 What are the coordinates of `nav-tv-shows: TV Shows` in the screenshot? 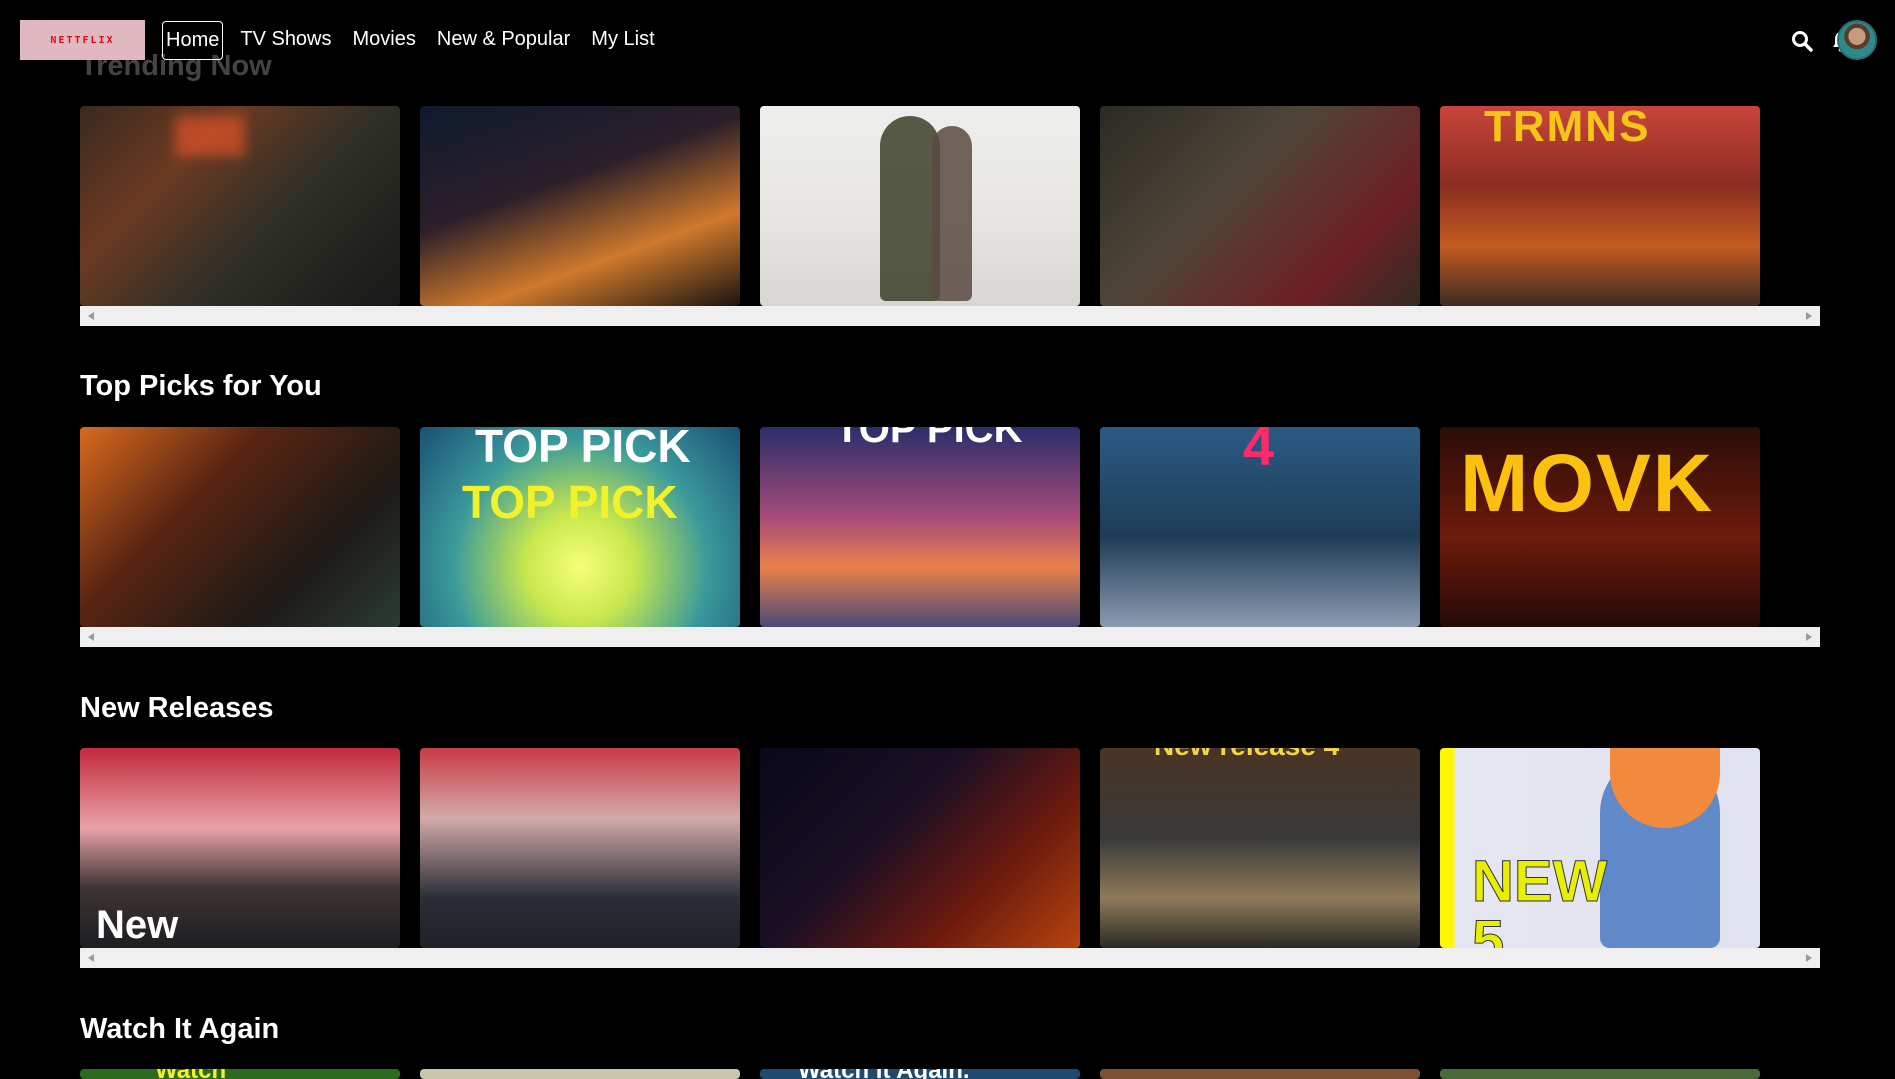 It's located at (285, 40).